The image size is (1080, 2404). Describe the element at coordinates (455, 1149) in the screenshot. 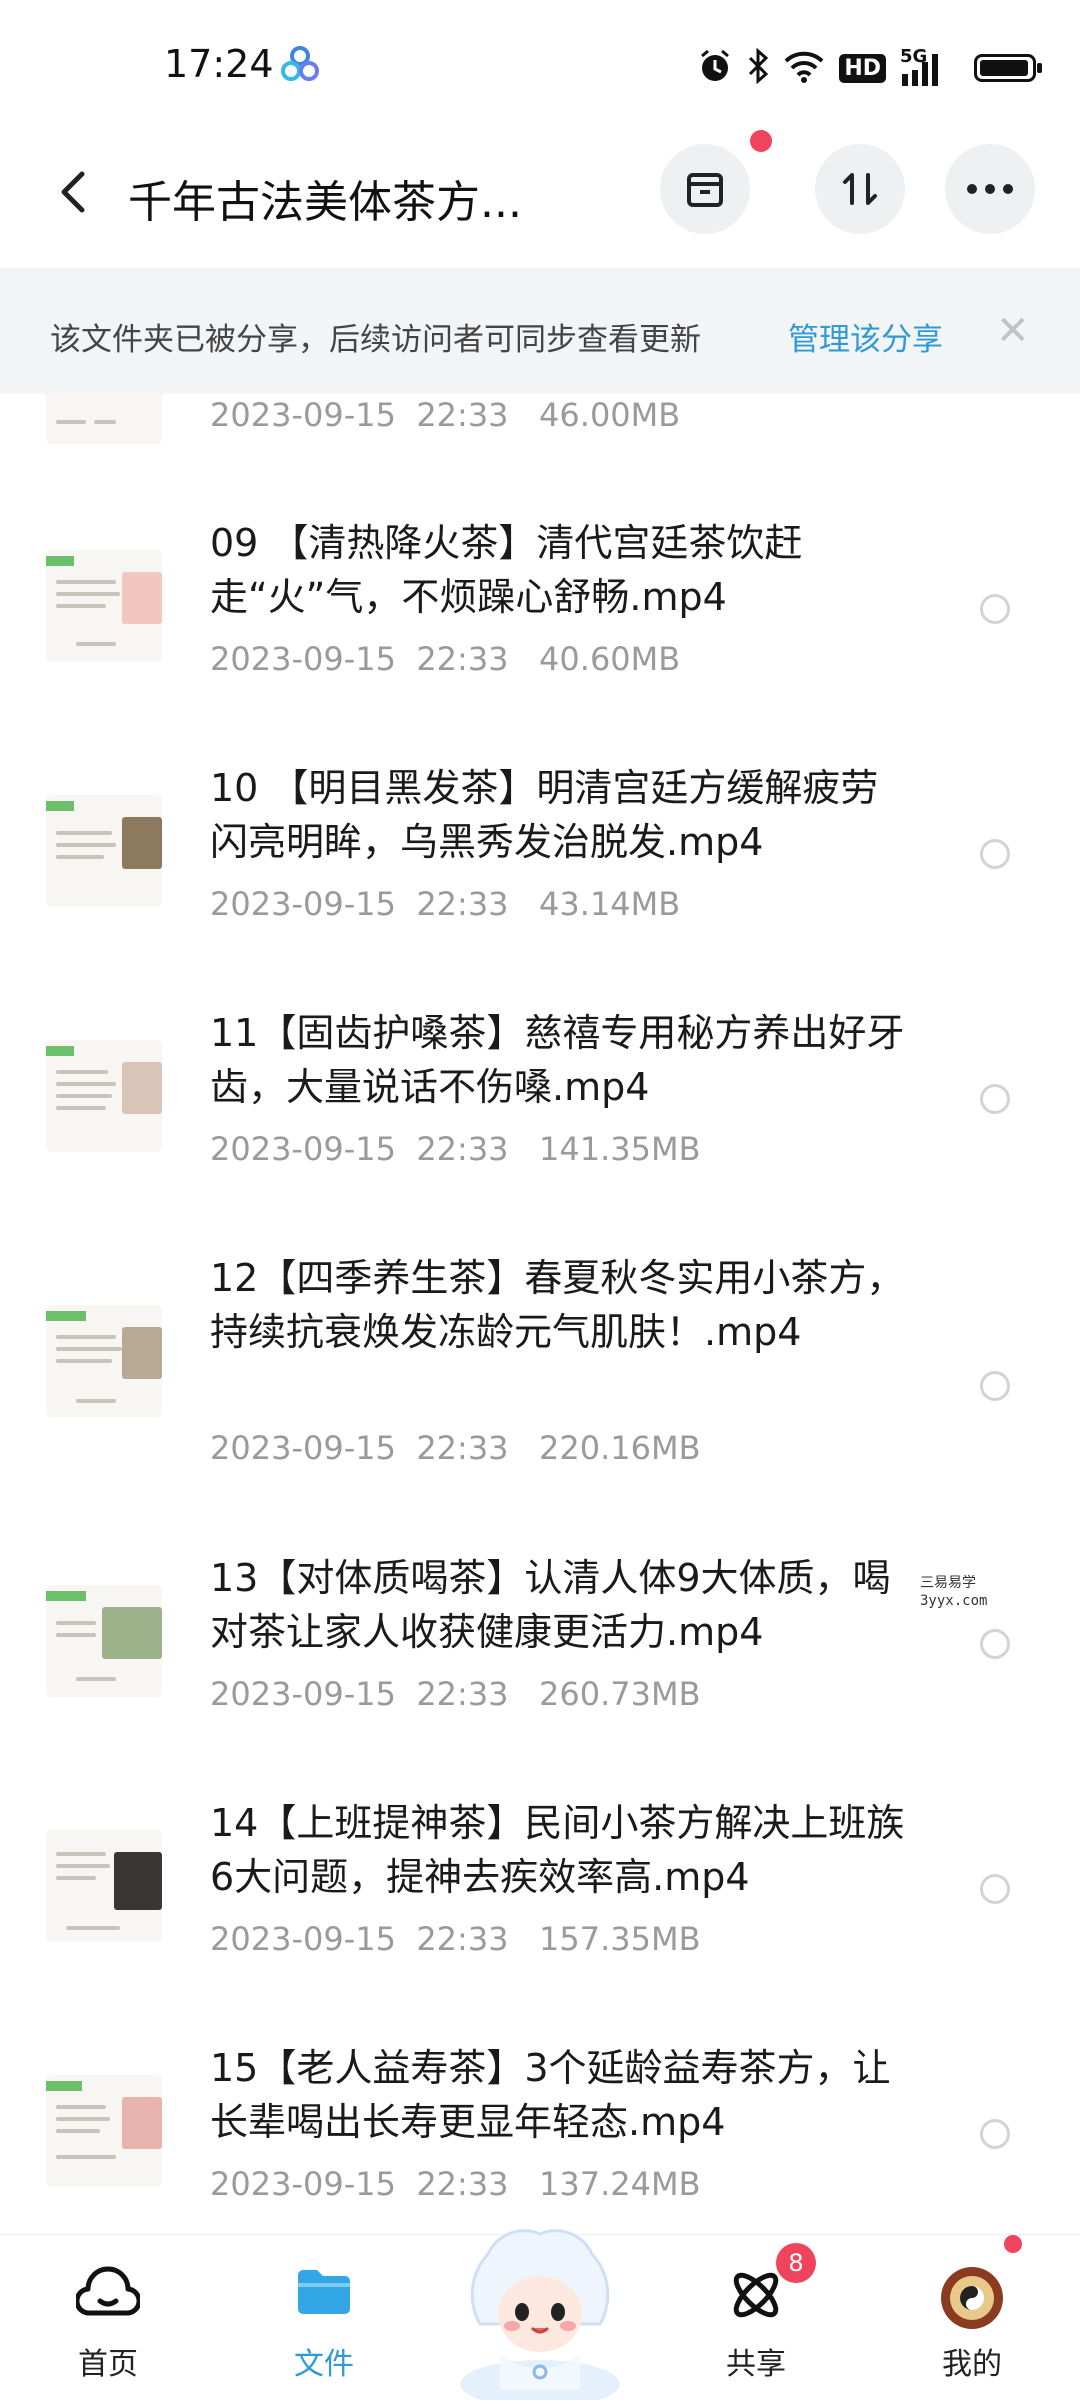

I see `file-meta: 2023-09-15 22:33 141.35MB` at that location.